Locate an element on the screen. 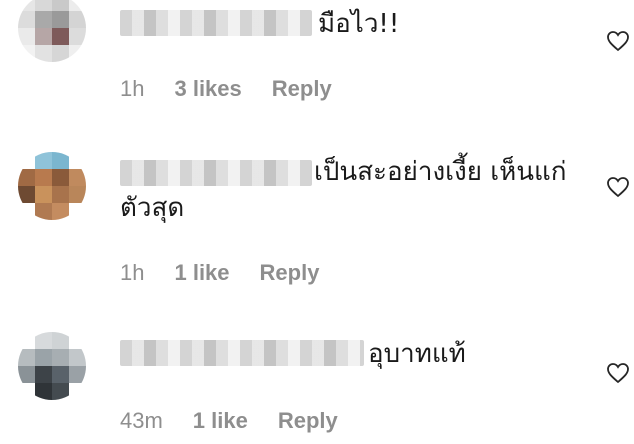  comment-likes: 3 likes is located at coordinates (207, 89).